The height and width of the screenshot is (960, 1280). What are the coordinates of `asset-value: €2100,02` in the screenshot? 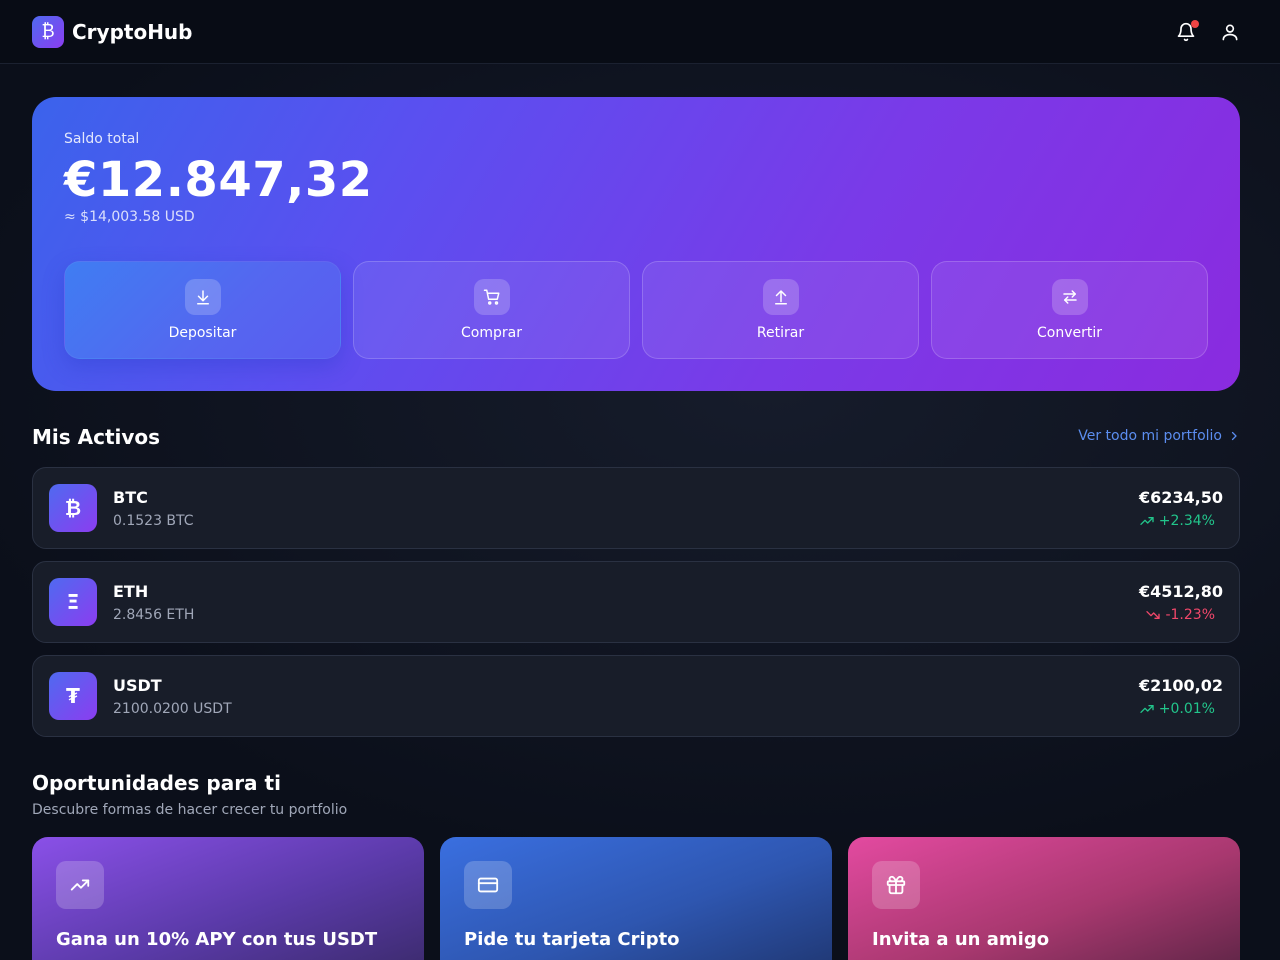 It's located at (1180, 685).